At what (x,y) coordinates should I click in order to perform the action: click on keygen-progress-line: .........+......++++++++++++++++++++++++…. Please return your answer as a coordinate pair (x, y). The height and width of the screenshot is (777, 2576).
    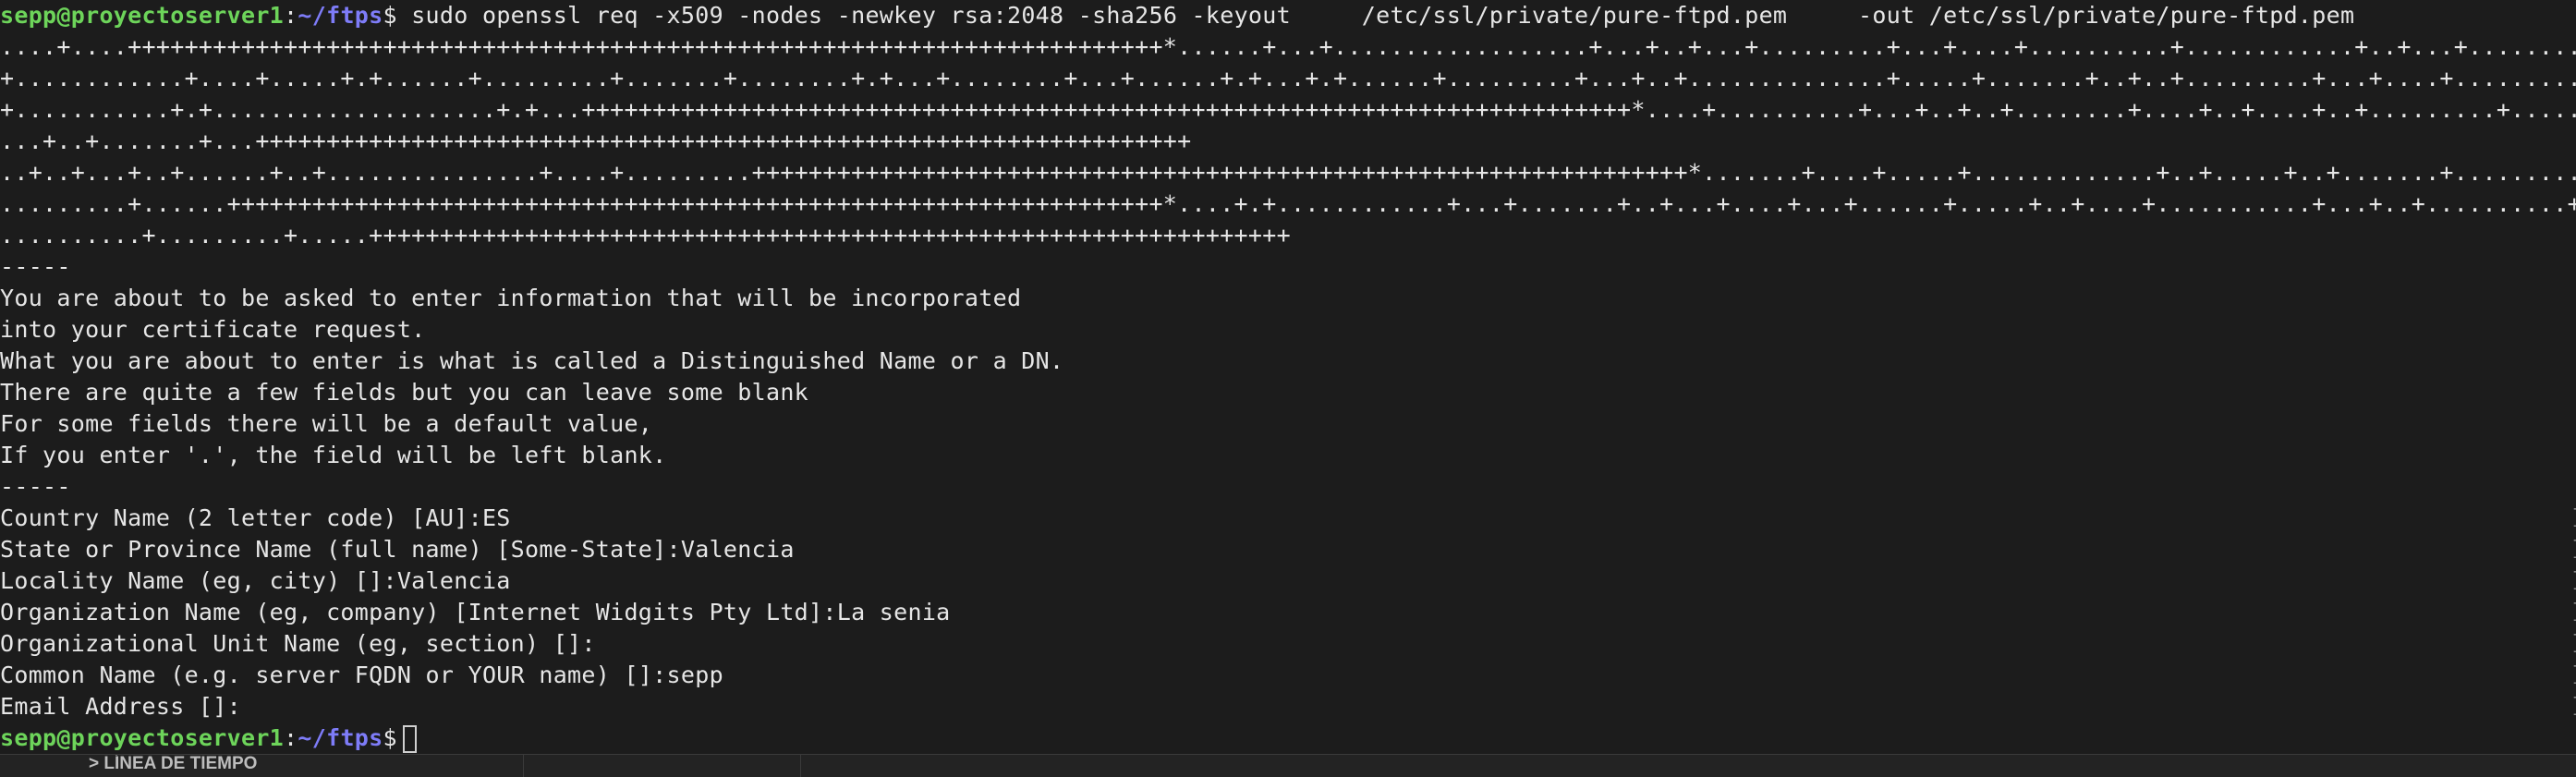
    Looking at the image, I should click on (1288, 203).